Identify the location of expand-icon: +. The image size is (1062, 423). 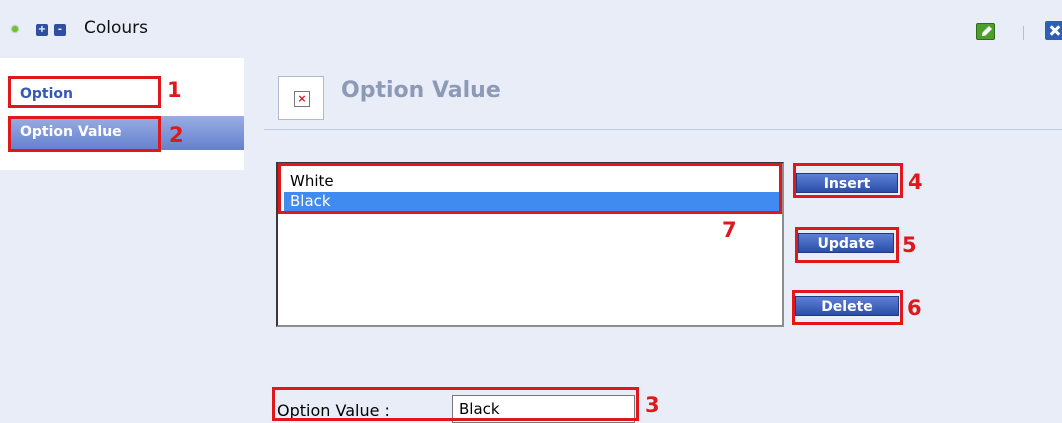
(42, 30).